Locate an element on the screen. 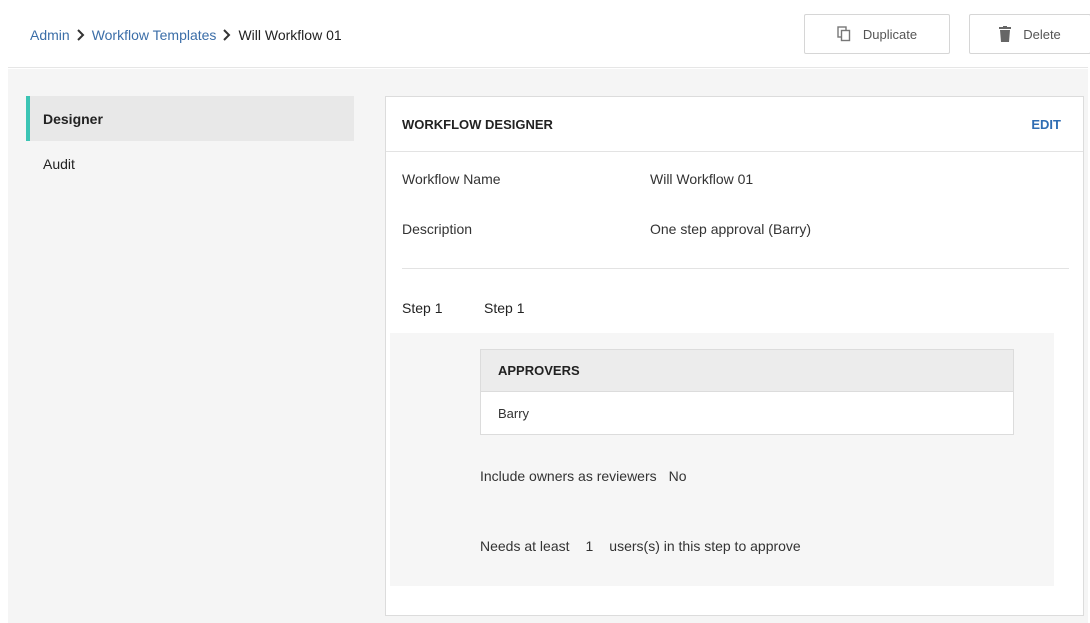 Image resolution: width=1090 pixels, height=623 pixels. duplicate-label: Duplicate is located at coordinates (890, 34).